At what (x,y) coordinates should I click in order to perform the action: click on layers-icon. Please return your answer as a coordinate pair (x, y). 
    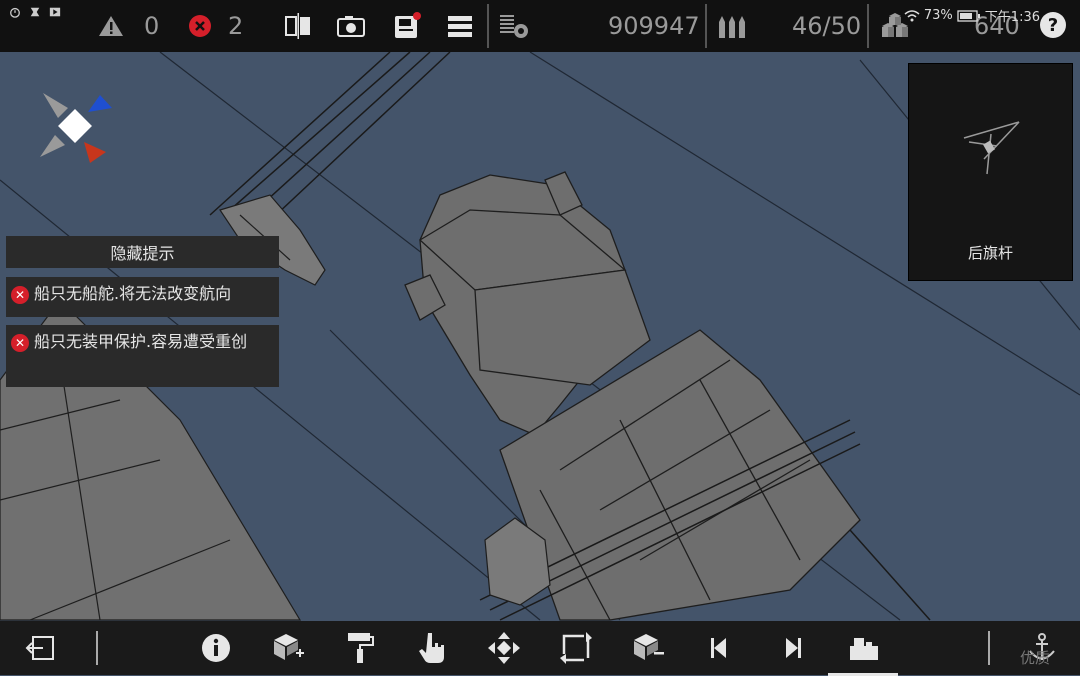
    Looking at the image, I should click on (460, 26).